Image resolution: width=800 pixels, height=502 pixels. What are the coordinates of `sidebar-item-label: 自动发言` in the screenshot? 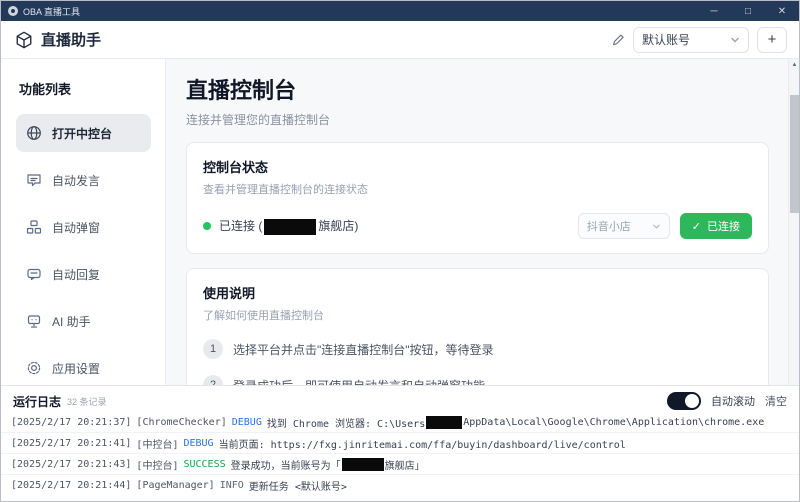 It's located at (76, 180).